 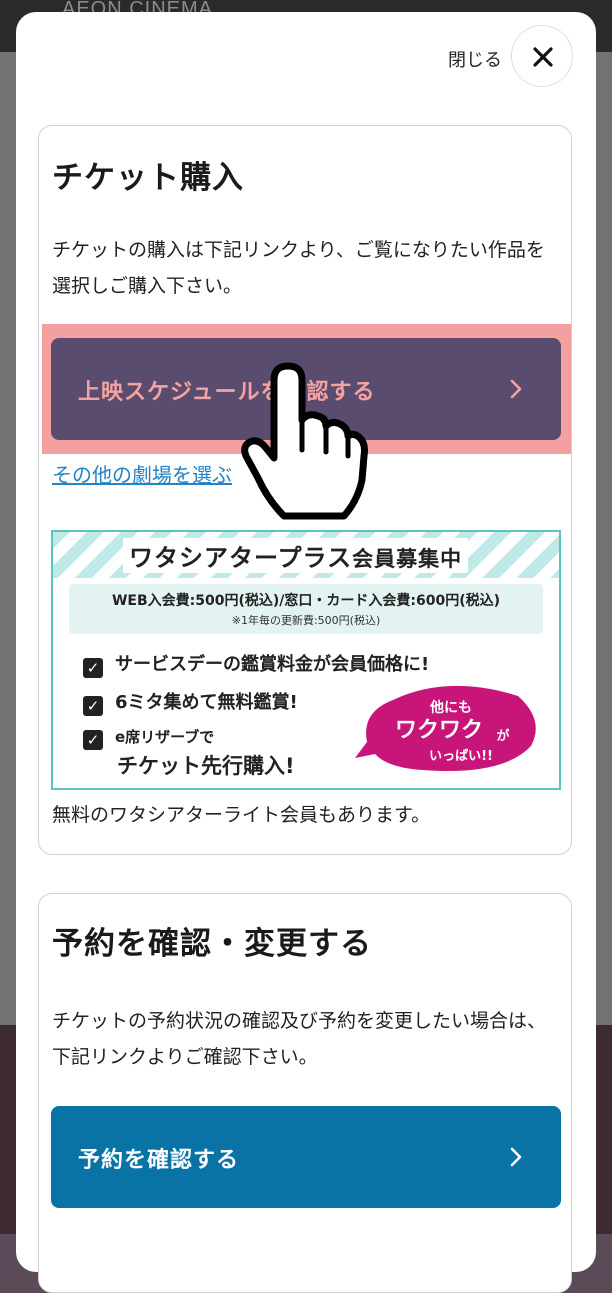 I want to click on banner-title-main: ワタシアタープラス, so click(x=241, y=558).